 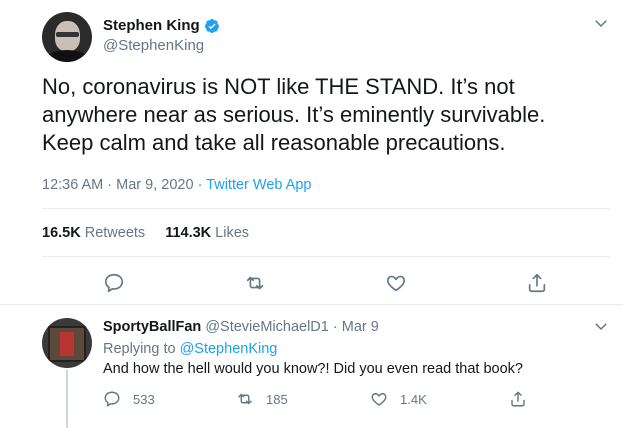 I want to click on share-button, so click(x=537, y=283).